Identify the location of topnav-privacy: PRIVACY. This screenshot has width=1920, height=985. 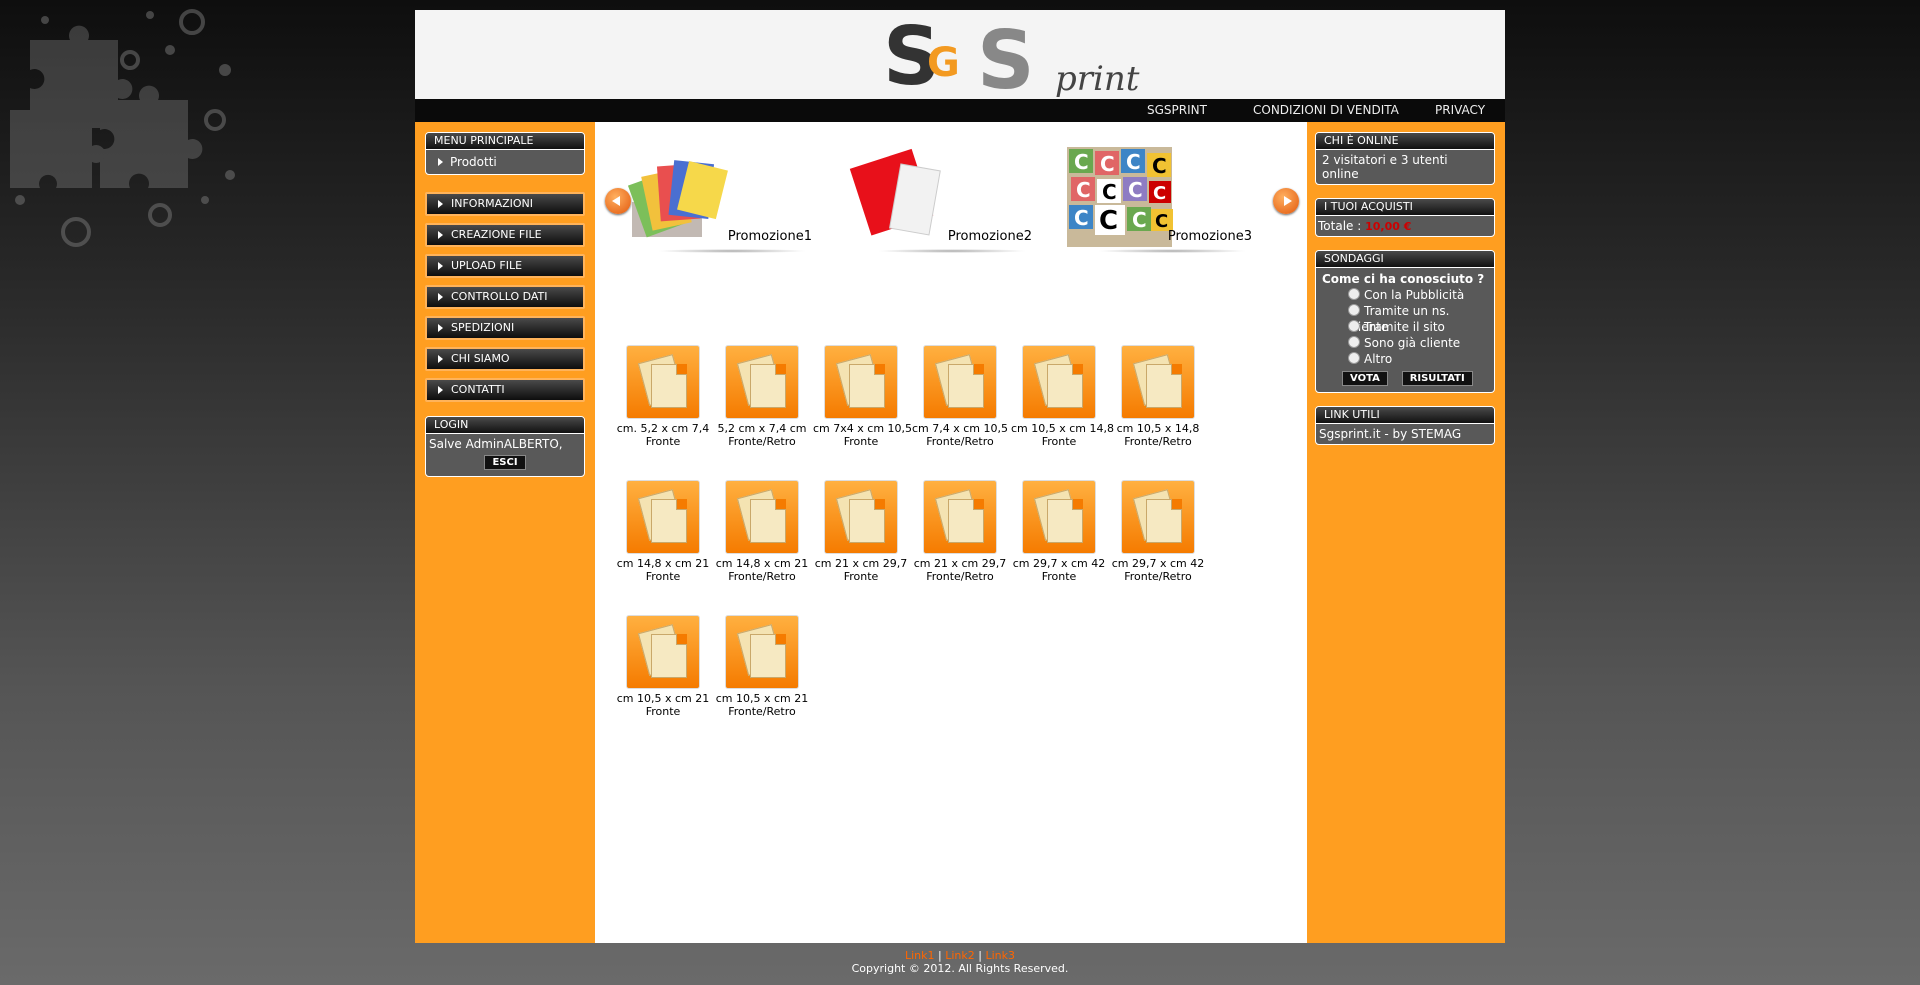
(1460, 110).